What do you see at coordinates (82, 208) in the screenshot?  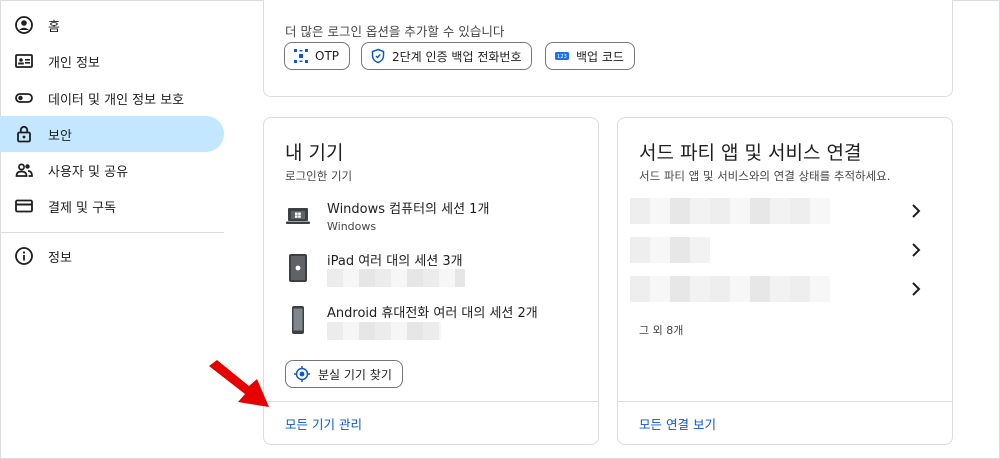 I see `sidebar-item-label: 결제 및 구독` at bounding box center [82, 208].